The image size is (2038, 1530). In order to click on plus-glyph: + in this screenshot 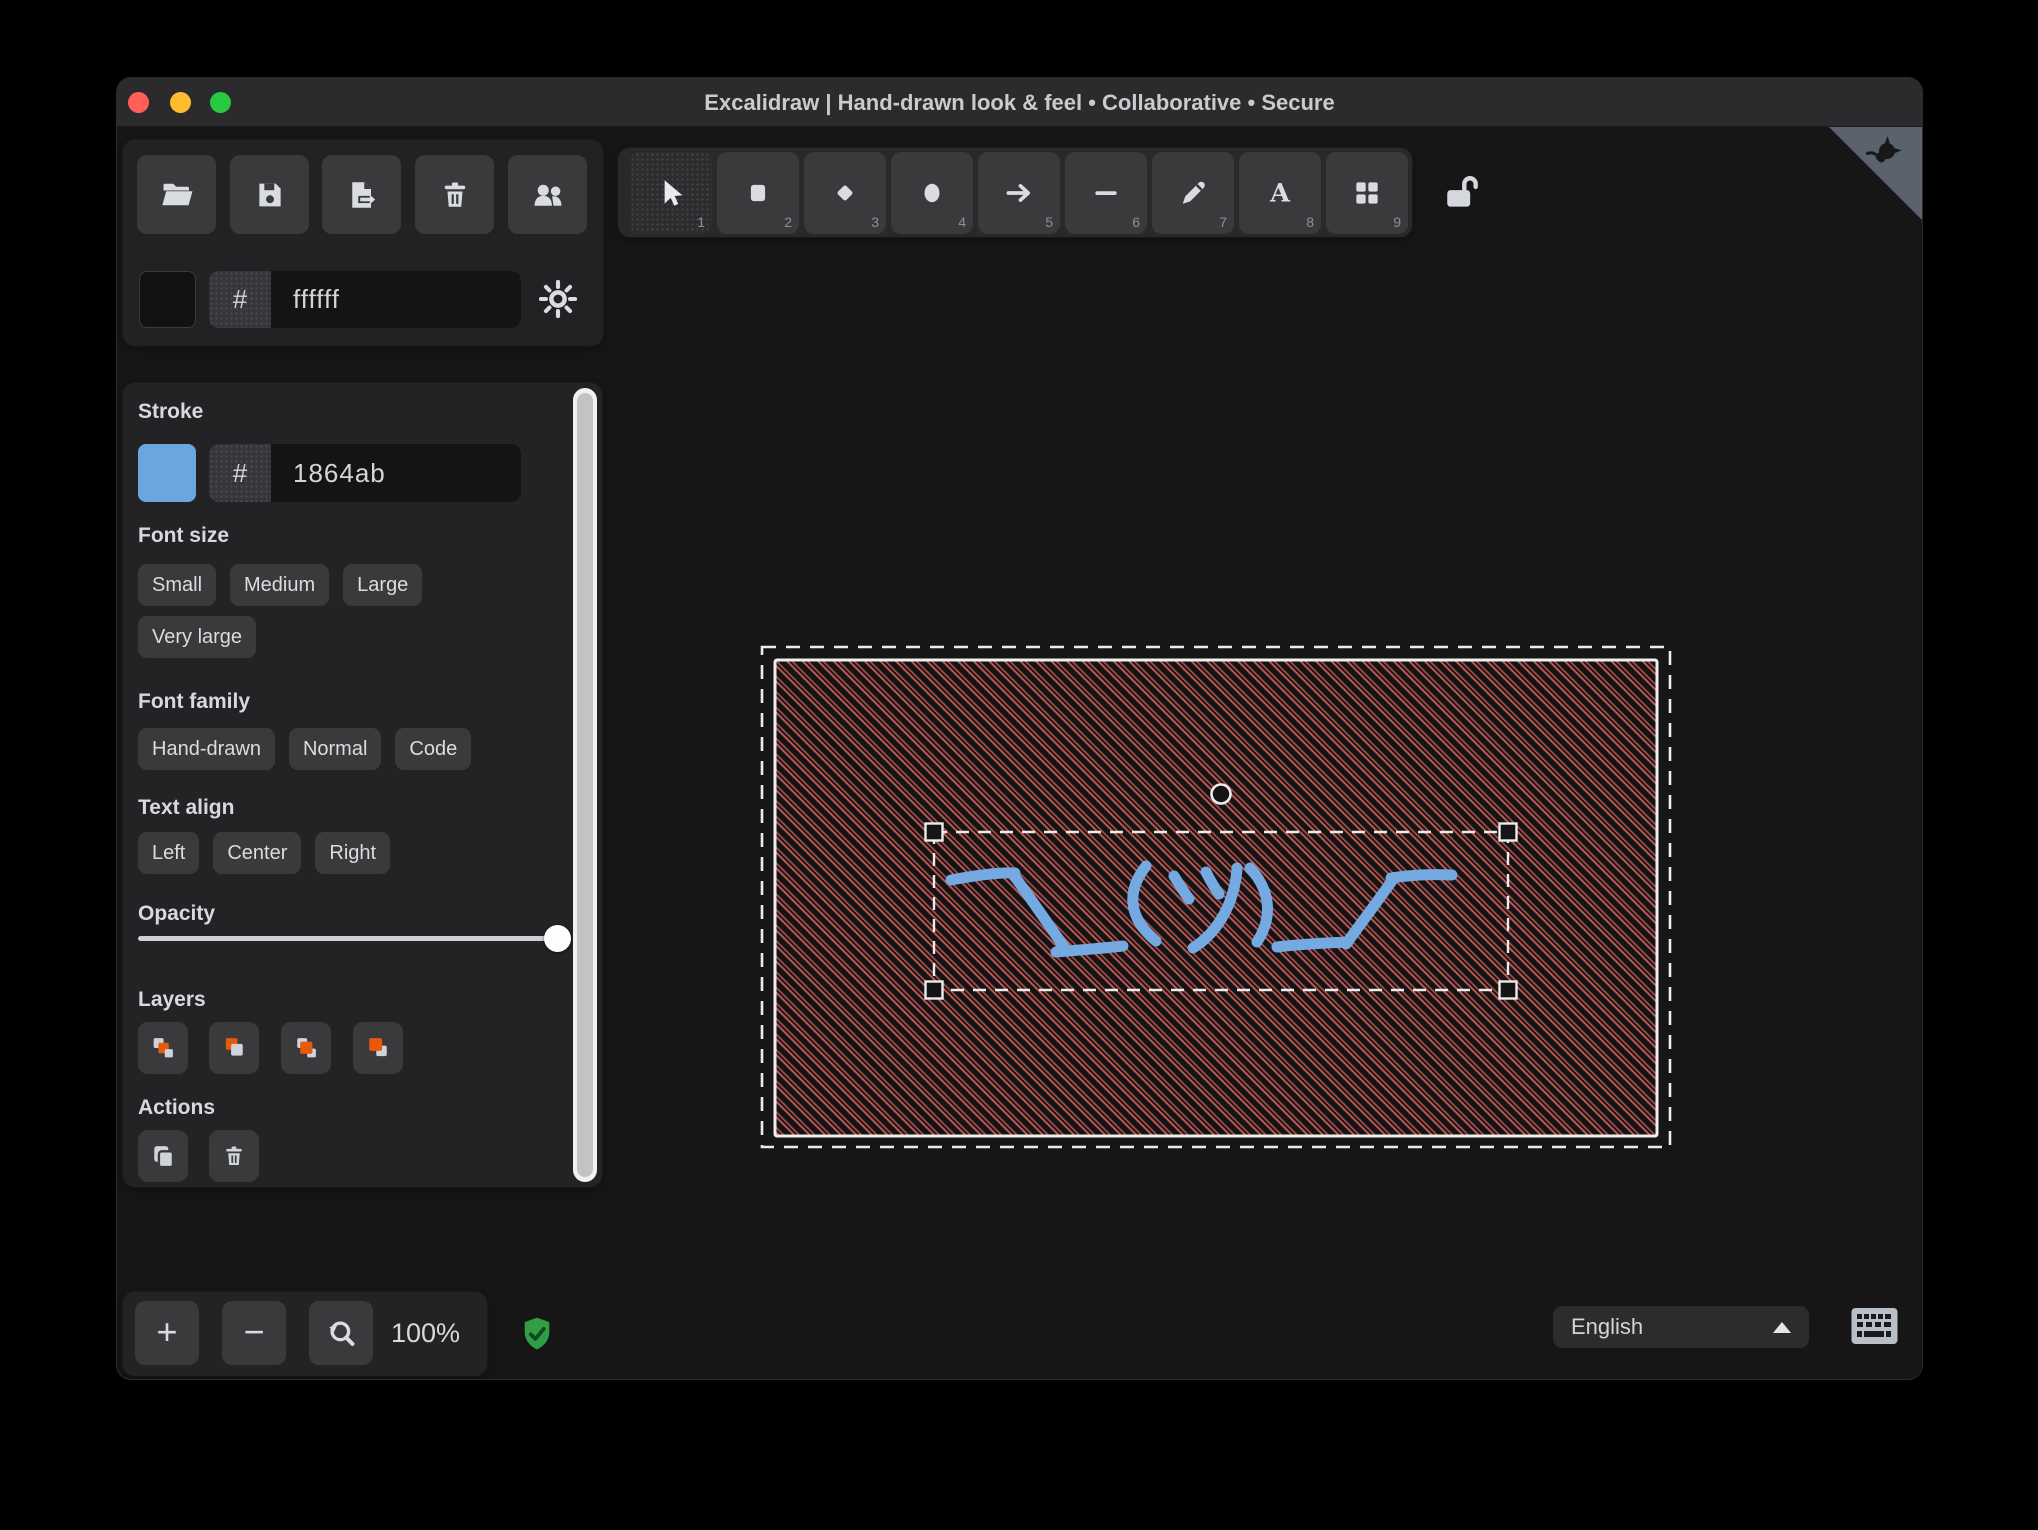, I will do `click(167, 1331)`.